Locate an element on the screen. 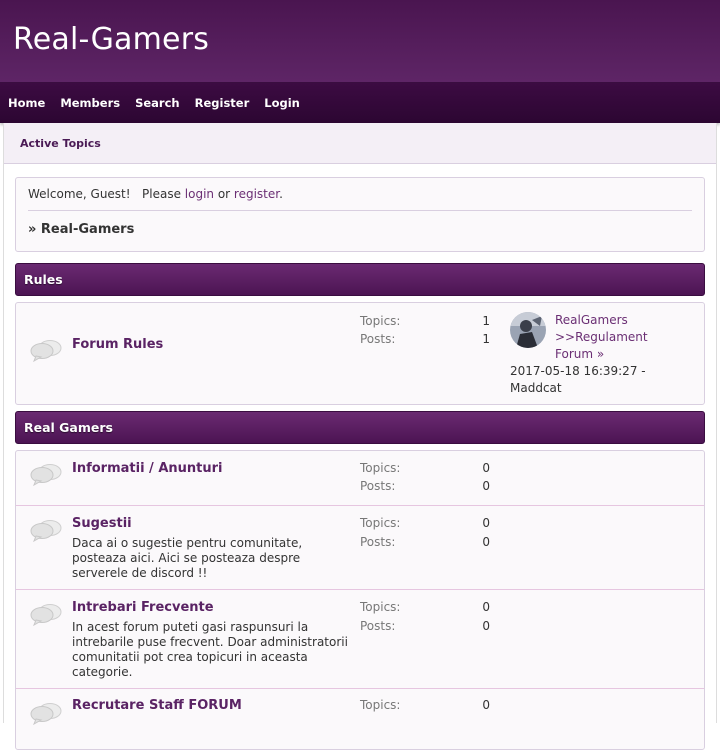  last-post-author: Maddcat is located at coordinates (536, 388).